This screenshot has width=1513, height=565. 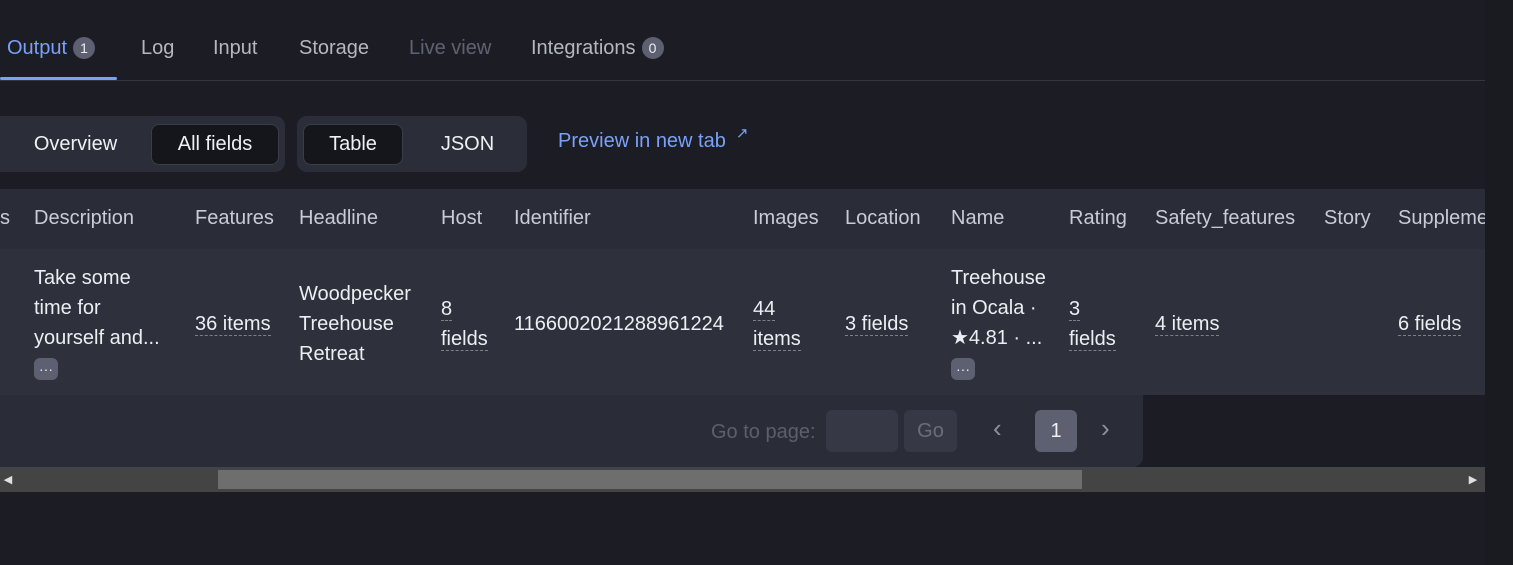 What do you see at coordinates (355, 324) in the screenshot?
I see `cell-headline: Woodpecker Treehouse Retreat` at bounding box center [355, 324].